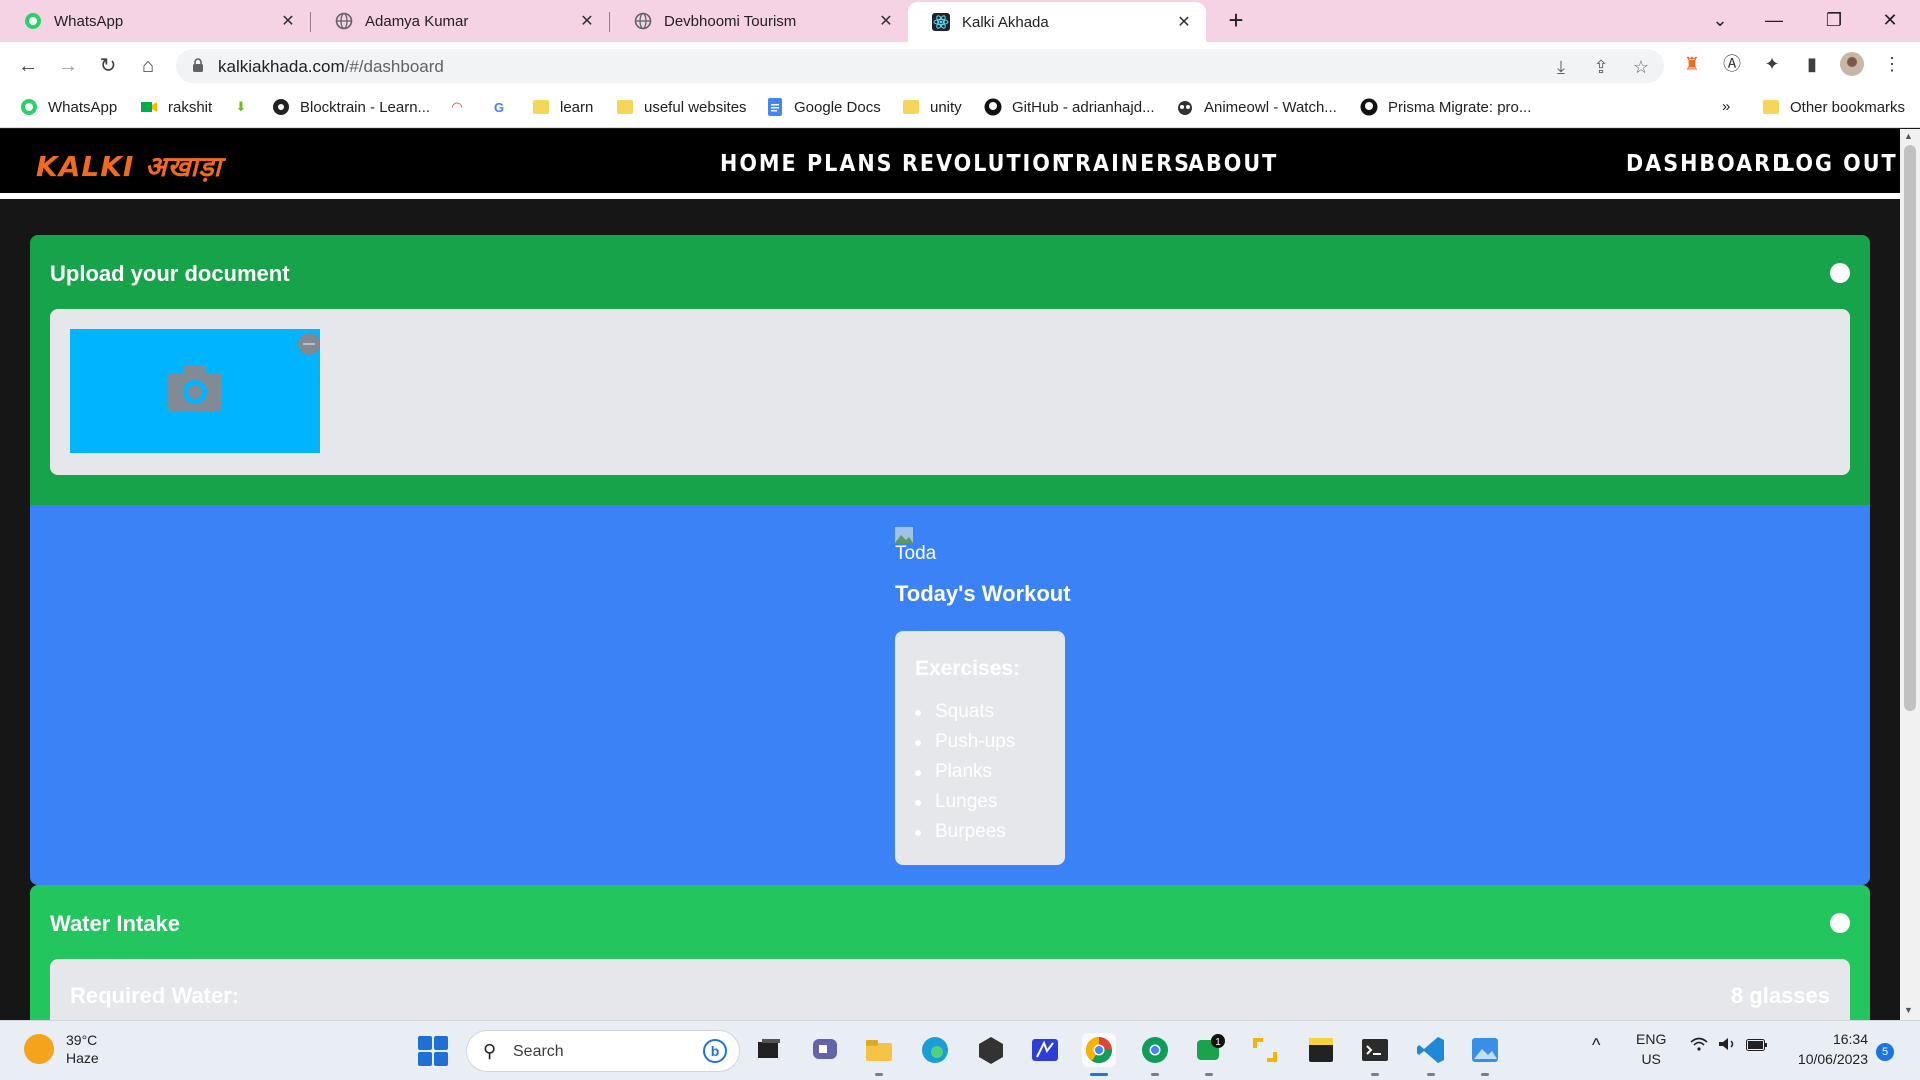  What do you see at coordinates (1218, 1042) in the screenshot?
I see `chat-badge: 1` at bounding box center [1218, 1042].